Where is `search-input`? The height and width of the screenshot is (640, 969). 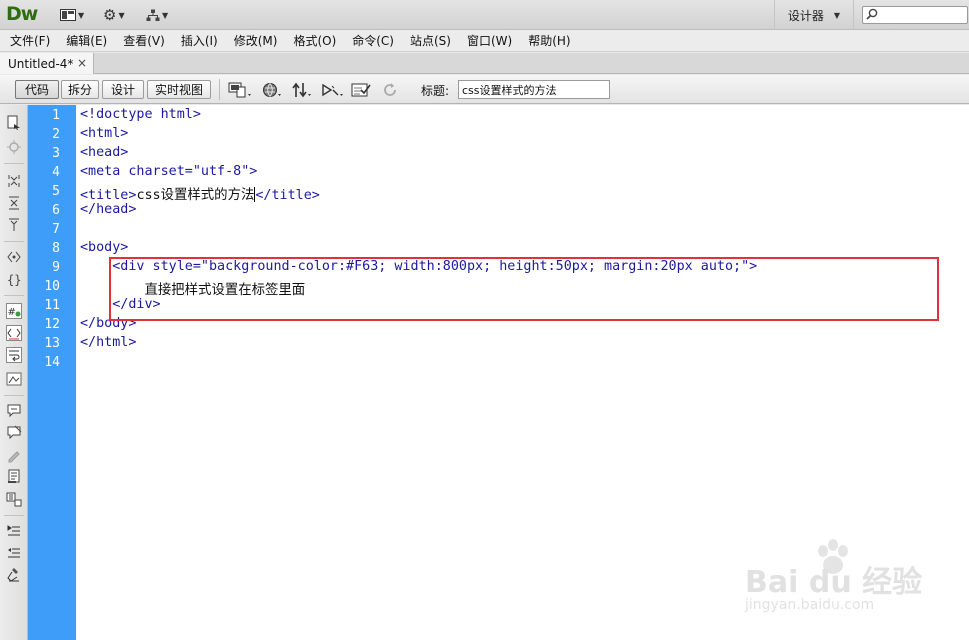
search-input is located at coordinates (915, 15).